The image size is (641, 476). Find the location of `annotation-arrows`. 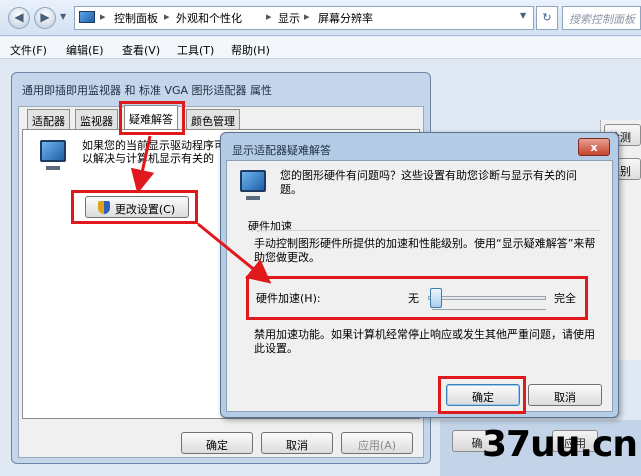

annotation-arrows is located at coordinates (201, 209).